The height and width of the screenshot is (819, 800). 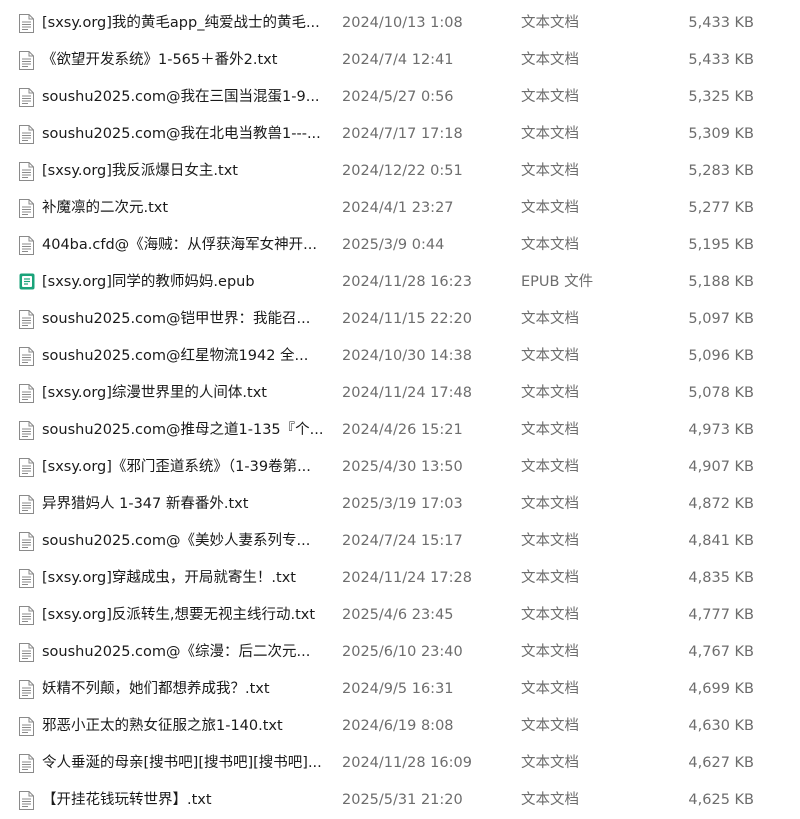 What do you see at coordinates (145, 504) in the screenshot?
I see `file-name: 异界猎妈人 1-347 新春番外.txt` at bounding box center [145, 504].